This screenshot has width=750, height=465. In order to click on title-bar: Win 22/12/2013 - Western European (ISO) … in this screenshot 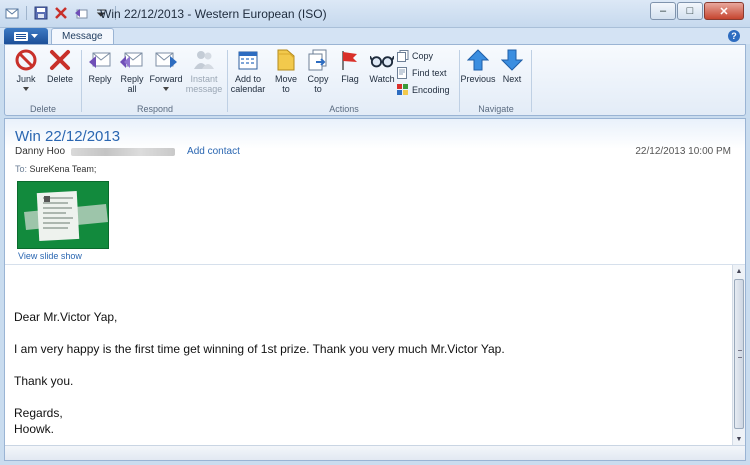, I will do `click(375, 14)`.